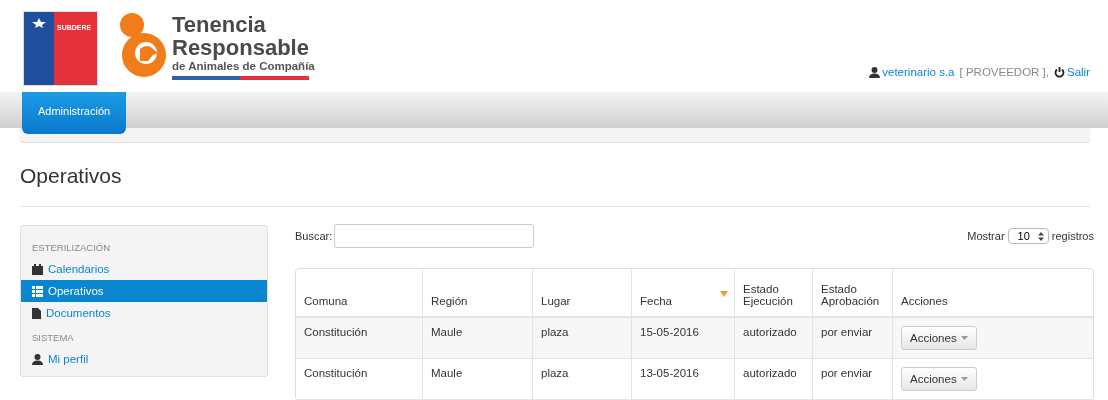 Image resolution: width=1108 pixels, height=400 pixels. What do you see at coordinates (219, 24) in the screenshot?
I see `brand-title: Tenencia` at bounding box center [219, 24].